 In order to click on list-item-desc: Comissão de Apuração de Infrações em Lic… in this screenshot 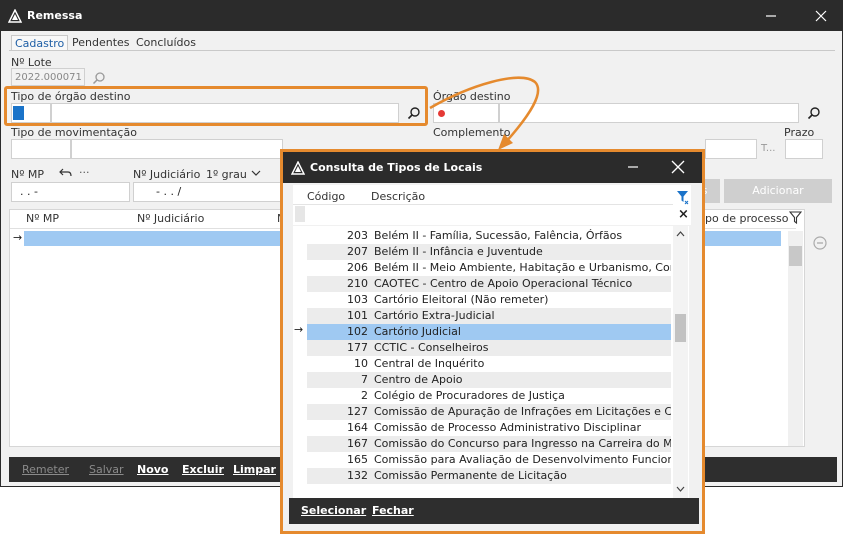, I will do `click(522, 411)`.